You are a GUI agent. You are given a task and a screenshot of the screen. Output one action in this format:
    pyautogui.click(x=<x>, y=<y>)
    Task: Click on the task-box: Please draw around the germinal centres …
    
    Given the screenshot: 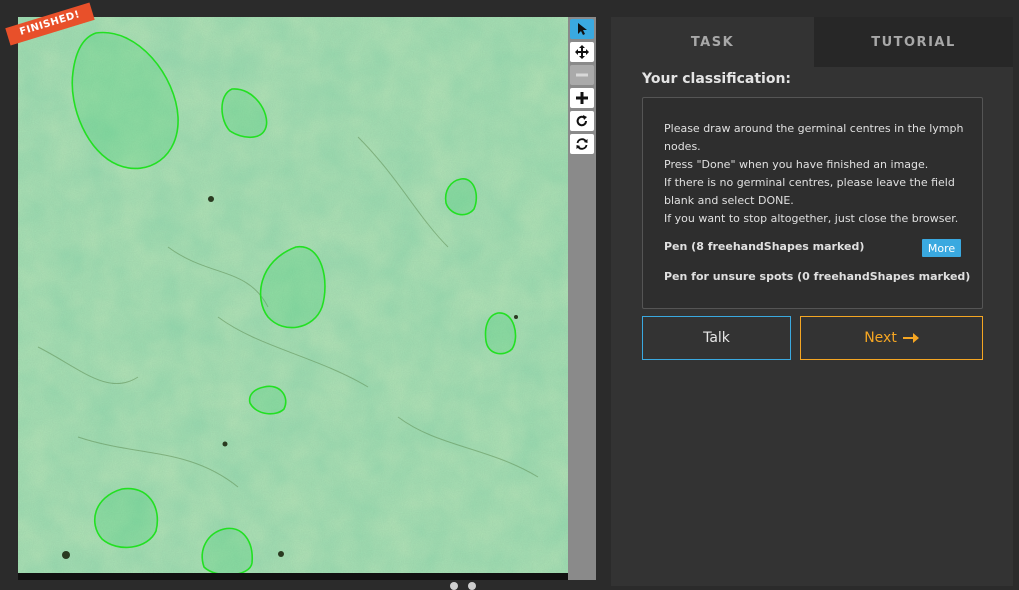 What is the action you would take?
    pyautogui.click(x=812, y=203)
    